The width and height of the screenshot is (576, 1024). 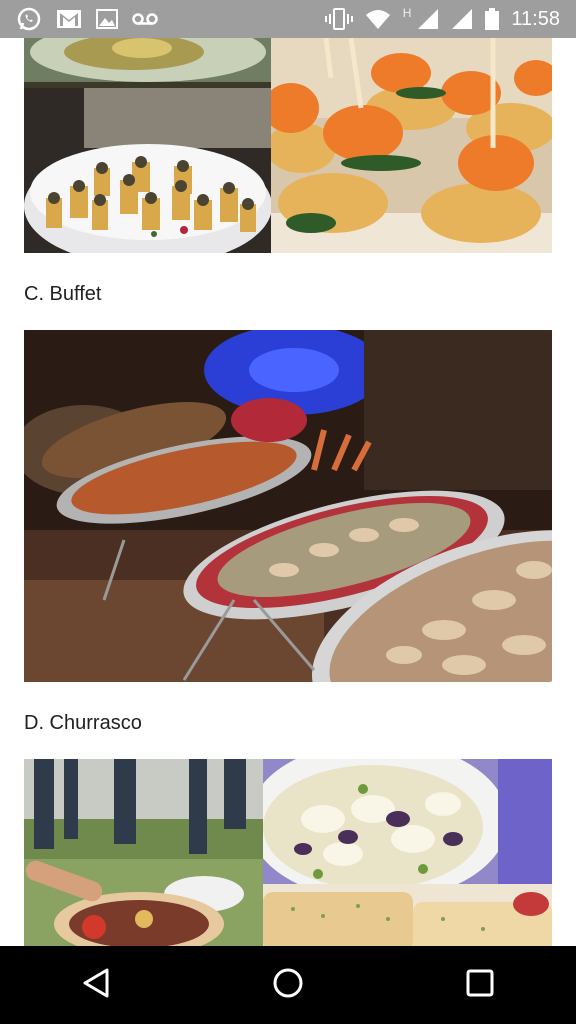 I want to click on whatsapp-icon, so click(x=29, y=19).